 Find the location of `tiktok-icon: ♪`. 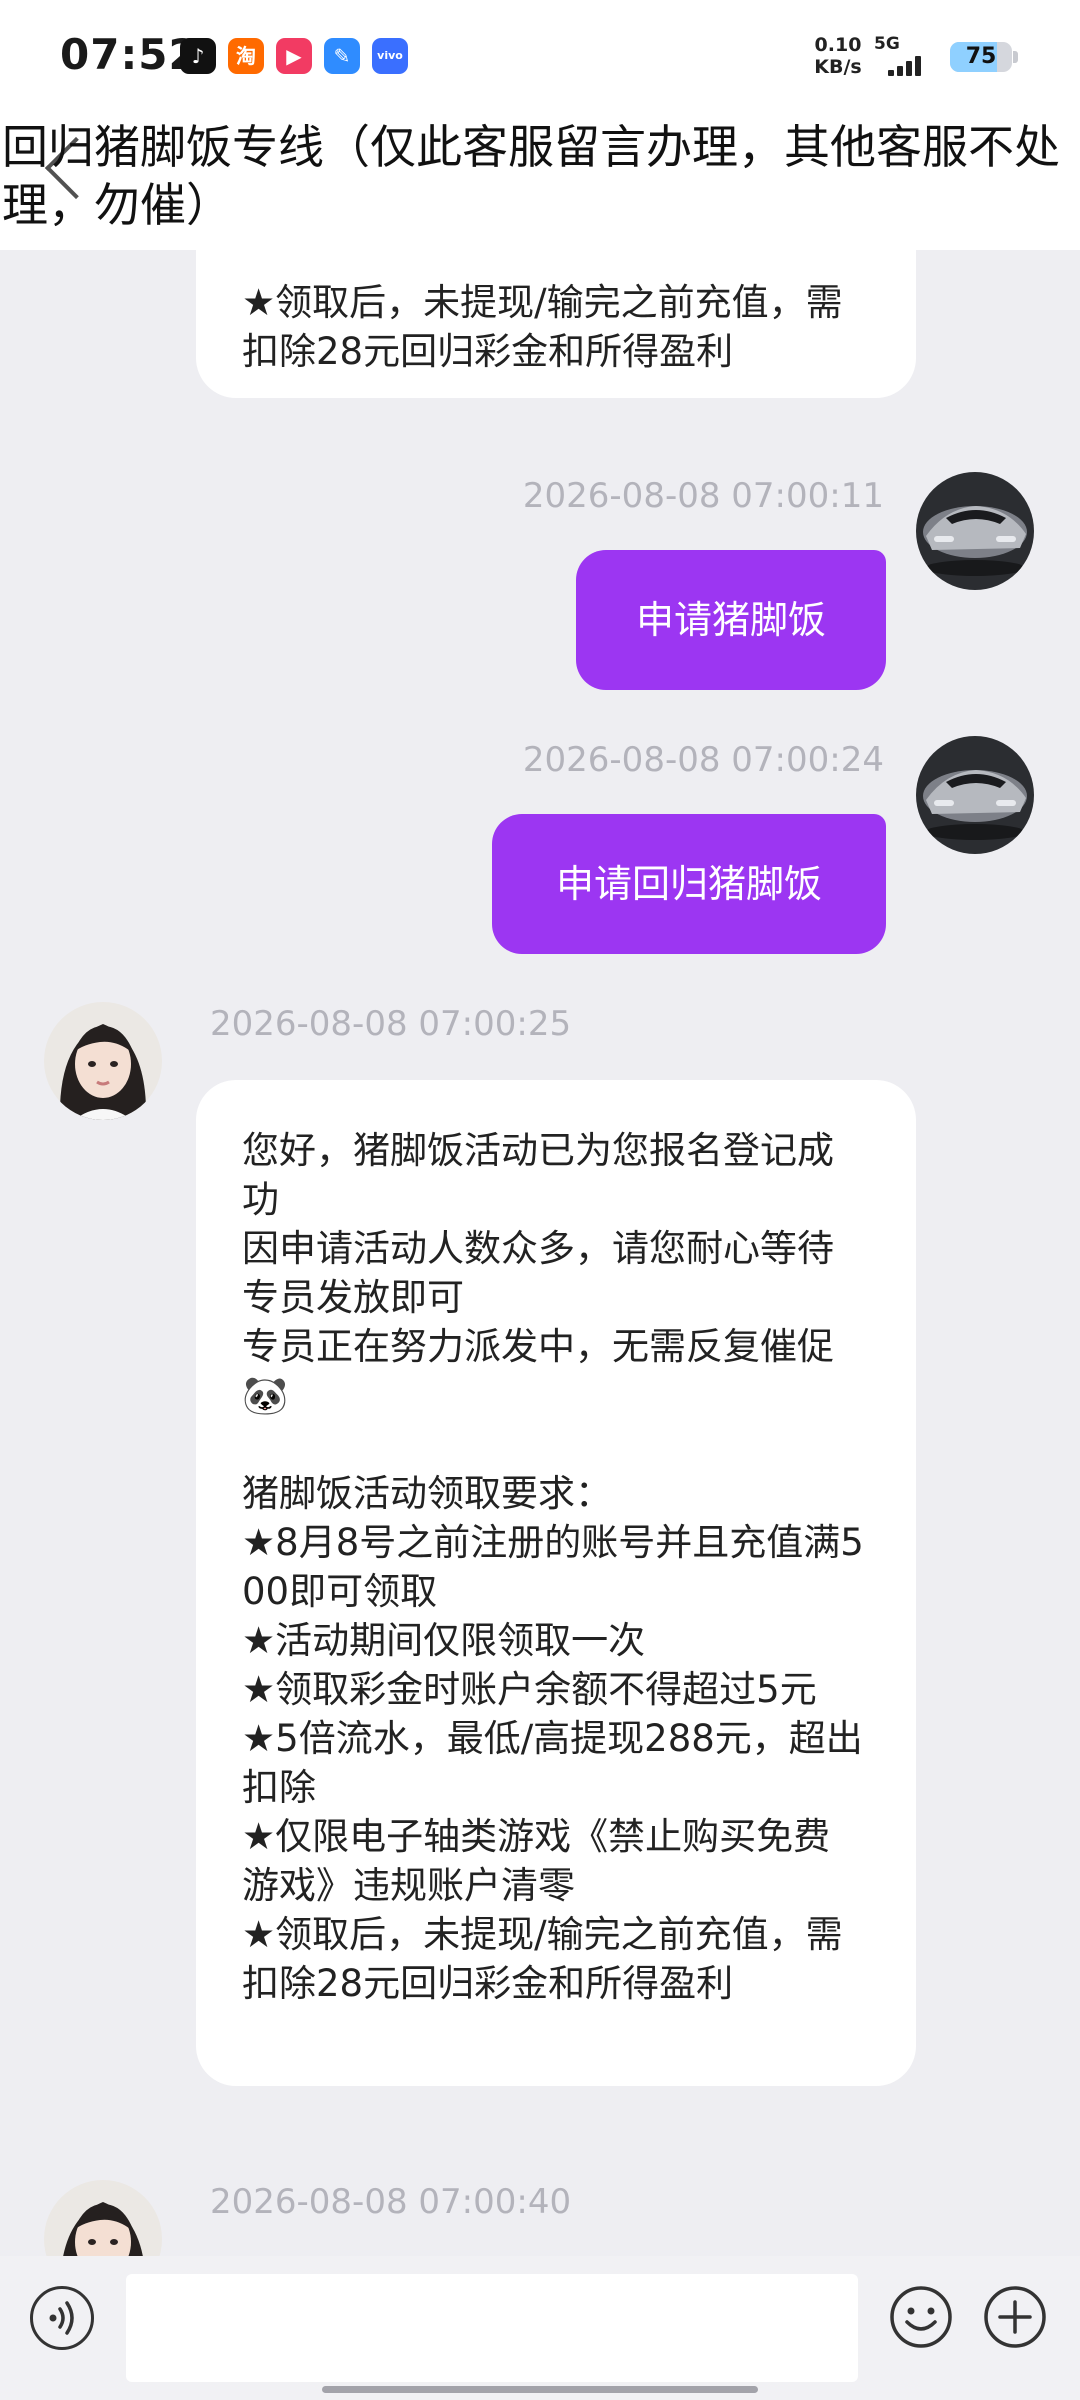

tiktok-icon: ♪ is located at coordinates (198, 56).